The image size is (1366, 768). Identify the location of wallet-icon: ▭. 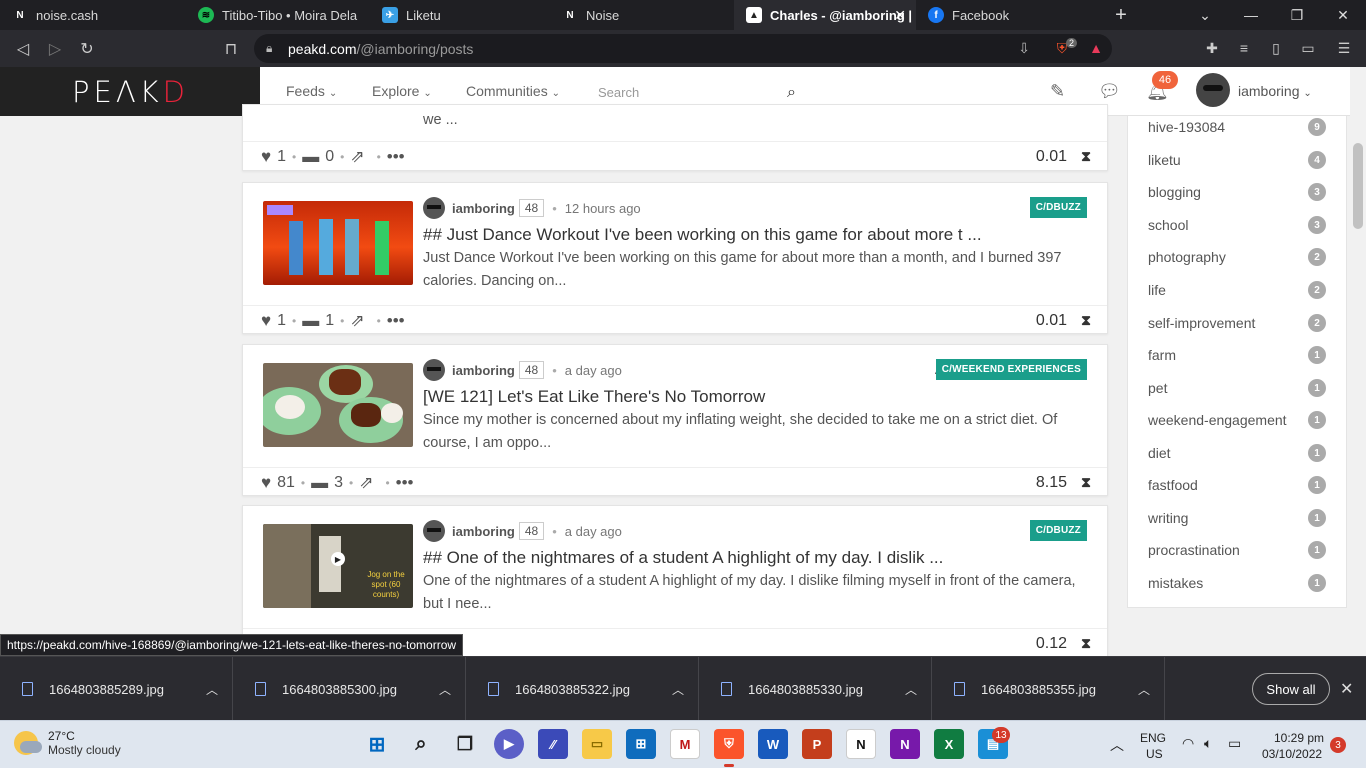
(1308, 48).